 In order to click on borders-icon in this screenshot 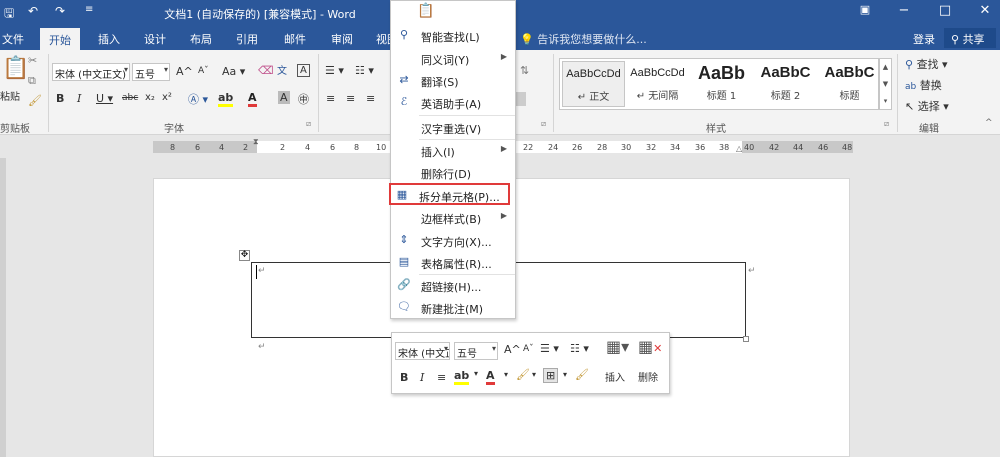, I will do `click(521, 99)`.